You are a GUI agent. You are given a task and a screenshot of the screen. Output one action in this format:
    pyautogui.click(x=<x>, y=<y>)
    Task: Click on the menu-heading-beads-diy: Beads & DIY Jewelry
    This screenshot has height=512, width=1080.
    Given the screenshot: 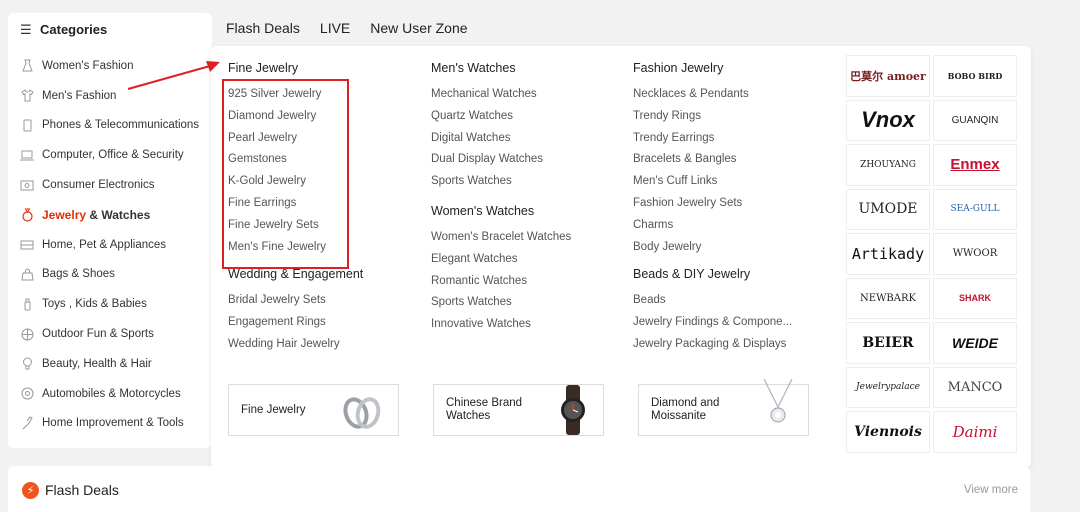 What is the action you would take?
    pyautogui.click(x=728, y=274)
    